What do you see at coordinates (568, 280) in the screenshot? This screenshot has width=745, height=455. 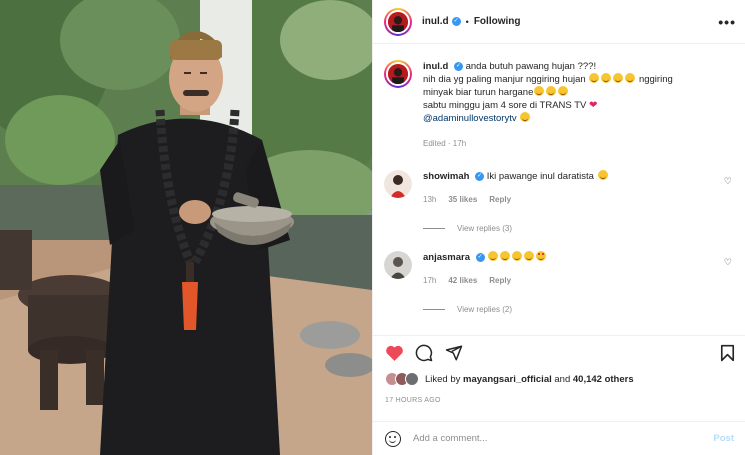 I see `comment-meta: 17h 42 likes Reply` at bounding box center [568, 280].